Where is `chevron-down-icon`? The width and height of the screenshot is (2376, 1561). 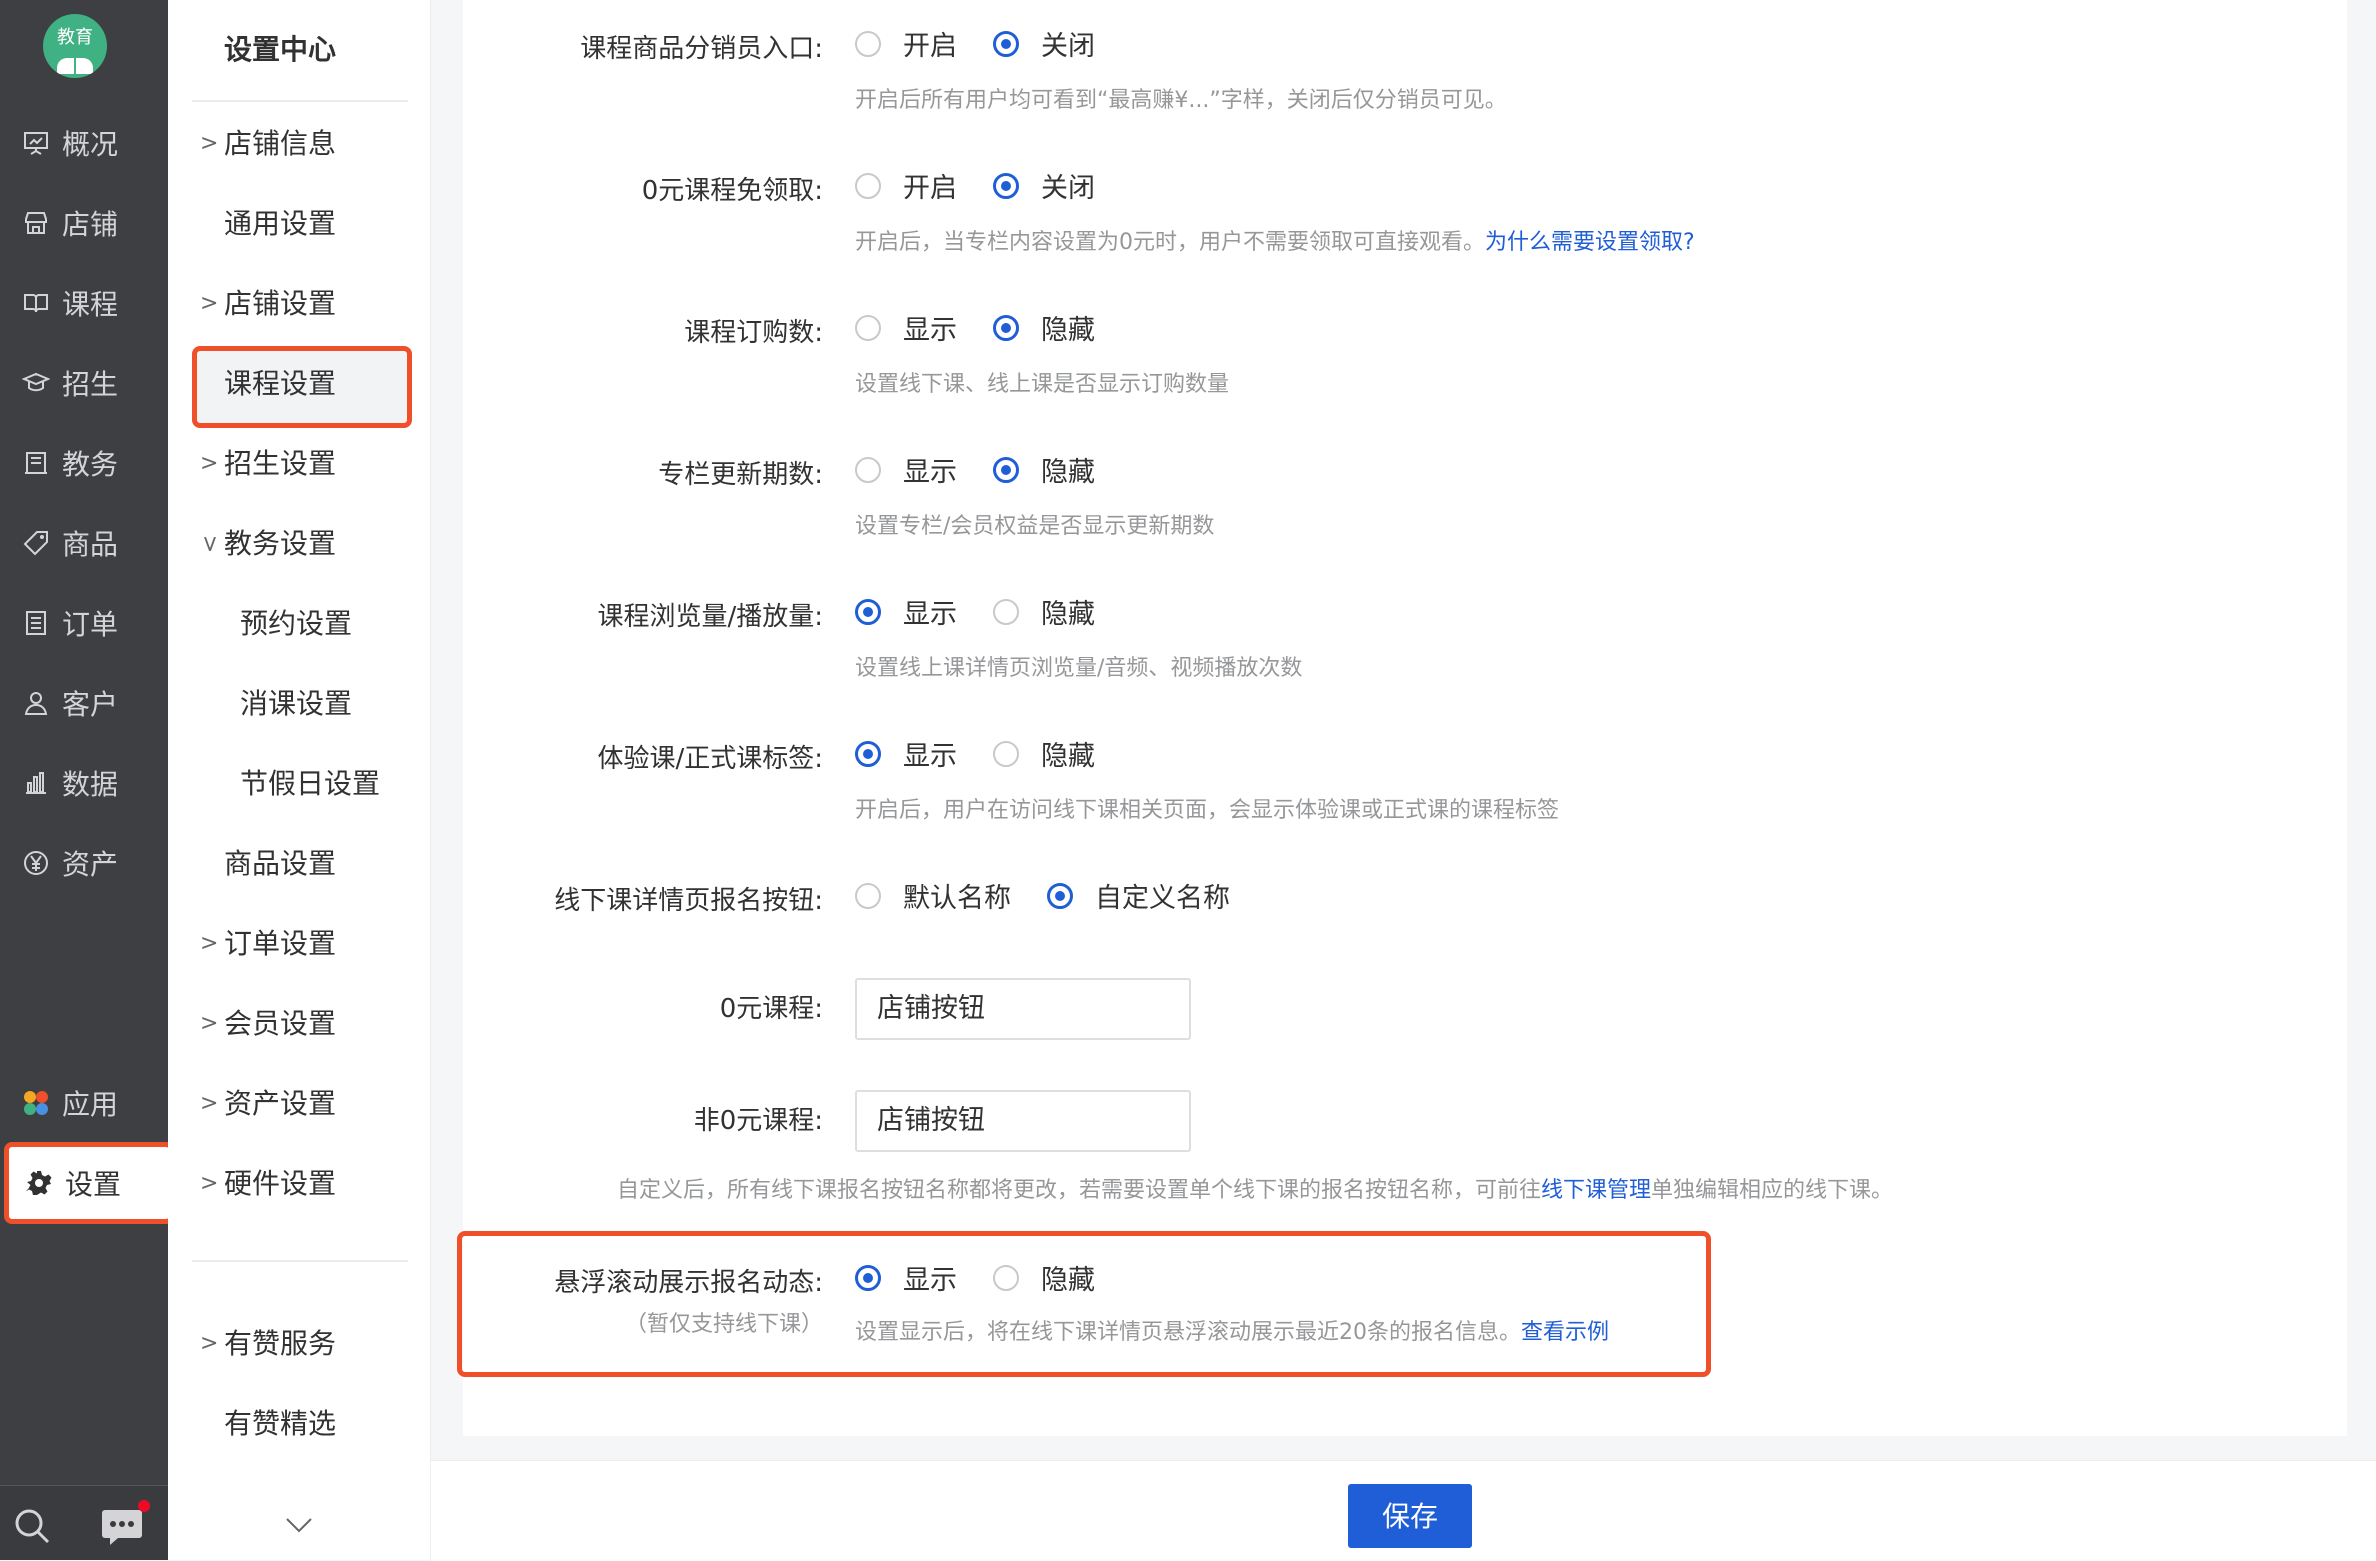 chevron-down-icon is located at coordinates (299, 1525).